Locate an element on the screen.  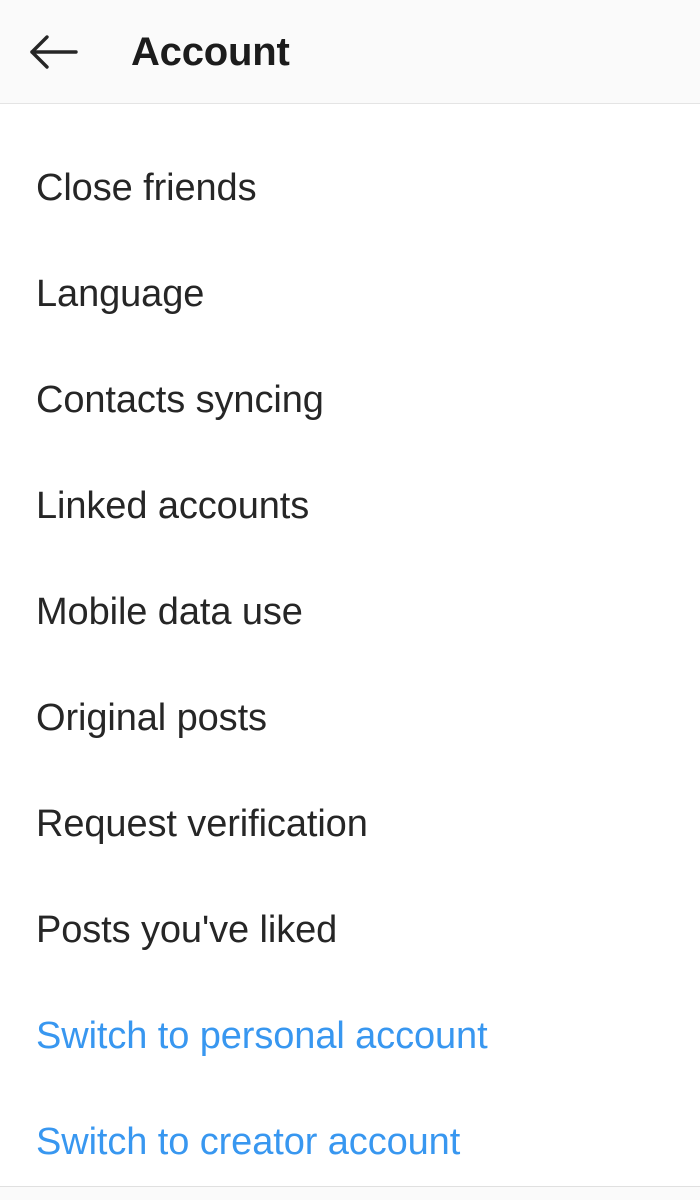
list-item-label: Linked accounts is located at coordinates (173, 506).